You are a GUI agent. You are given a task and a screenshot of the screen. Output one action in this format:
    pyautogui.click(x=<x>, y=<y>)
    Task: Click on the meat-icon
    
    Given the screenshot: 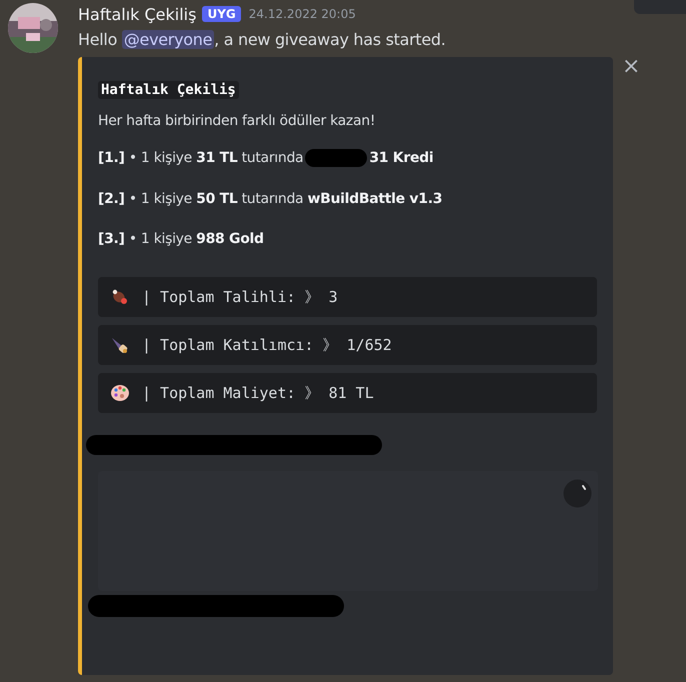 What is the action you would take?
    pyautogui.click(x=120, y=297)
    